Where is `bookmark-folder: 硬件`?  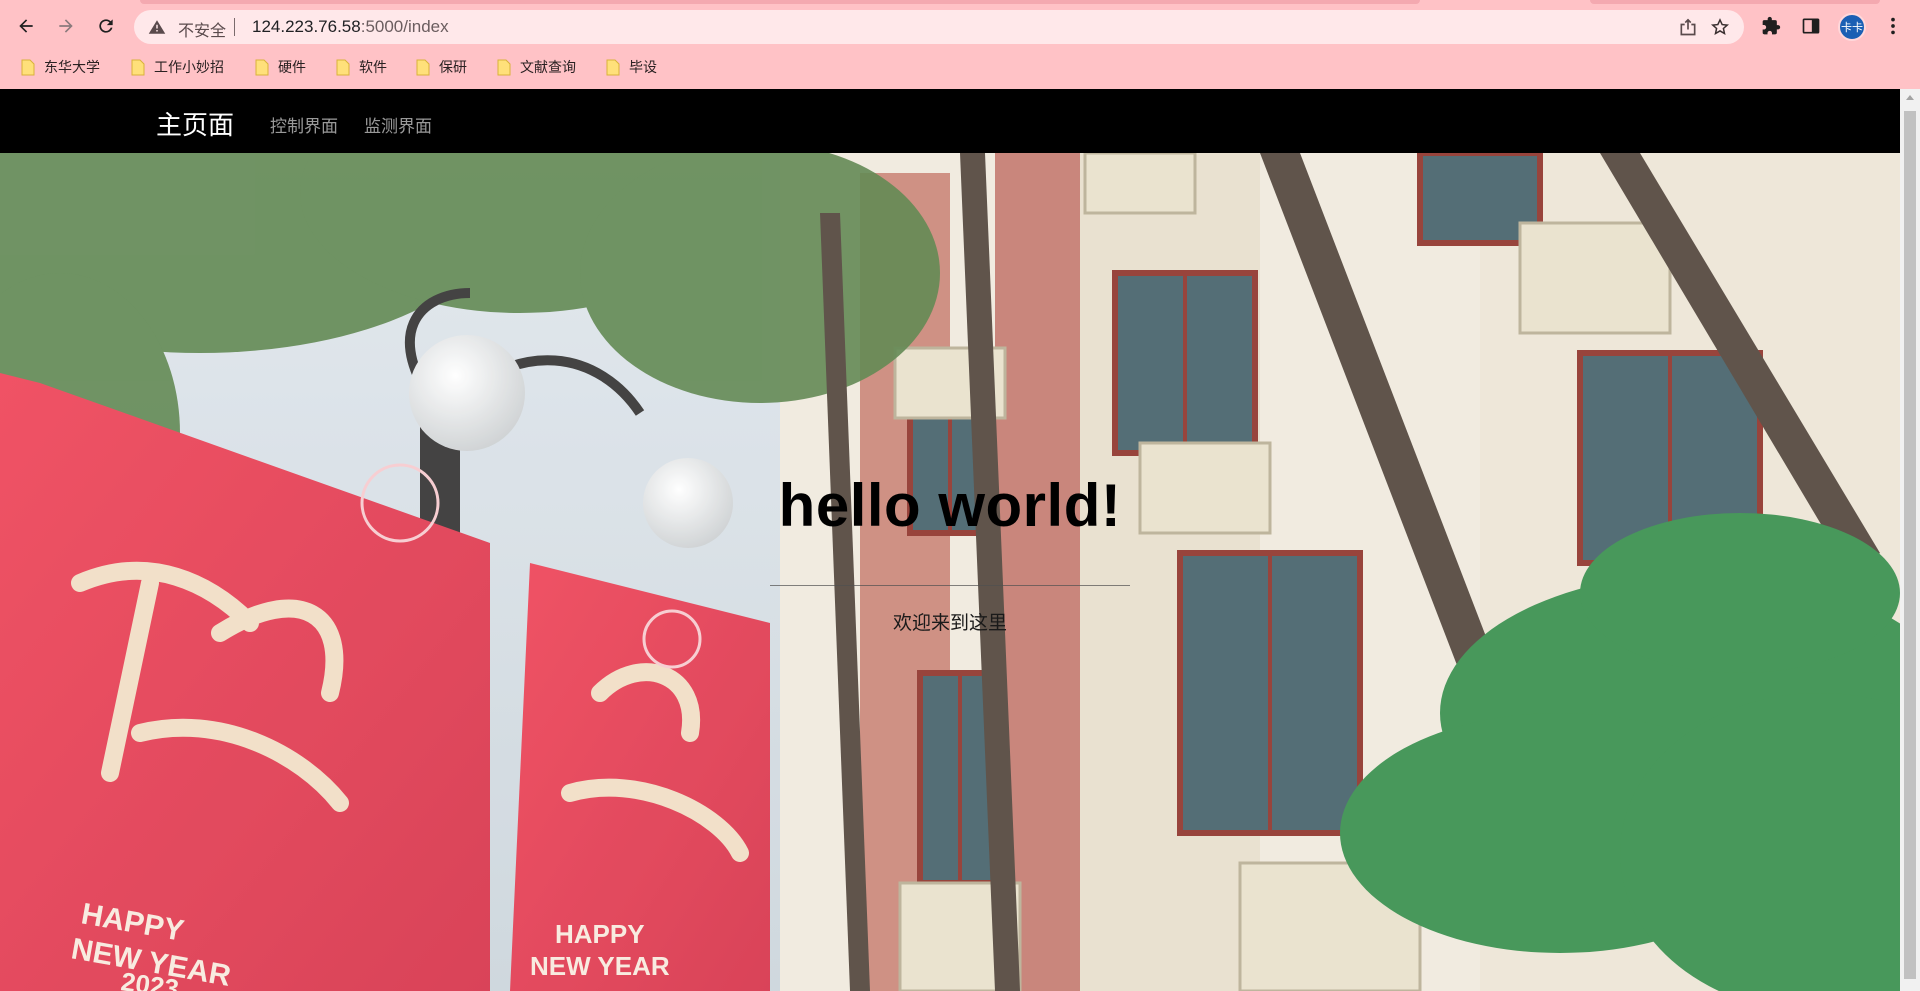 bookmark-folder: 硬件 is located at coordinates (280, 67).